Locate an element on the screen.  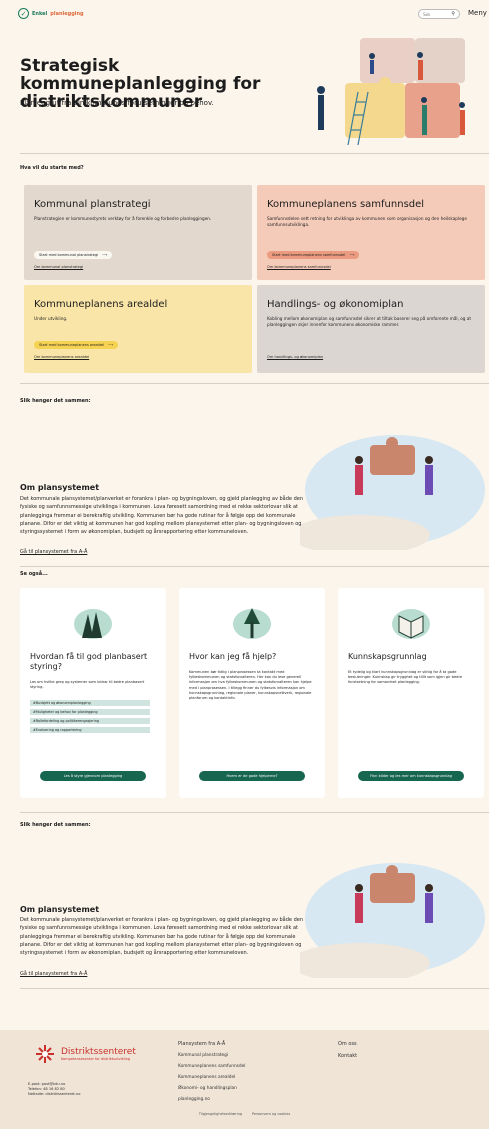
om-samfunnsdel-link: Om kommuneplanens samfunnsdel is located at coordinates (299, 267).